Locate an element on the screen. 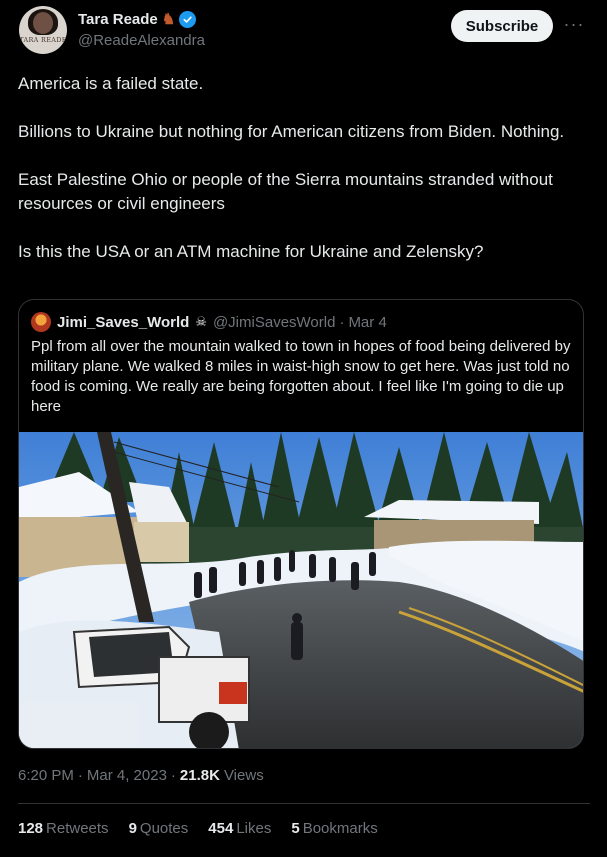 The height and width of the screenshot is (857, 607). quoted-author-avatar is located at coordinates (41, 322).